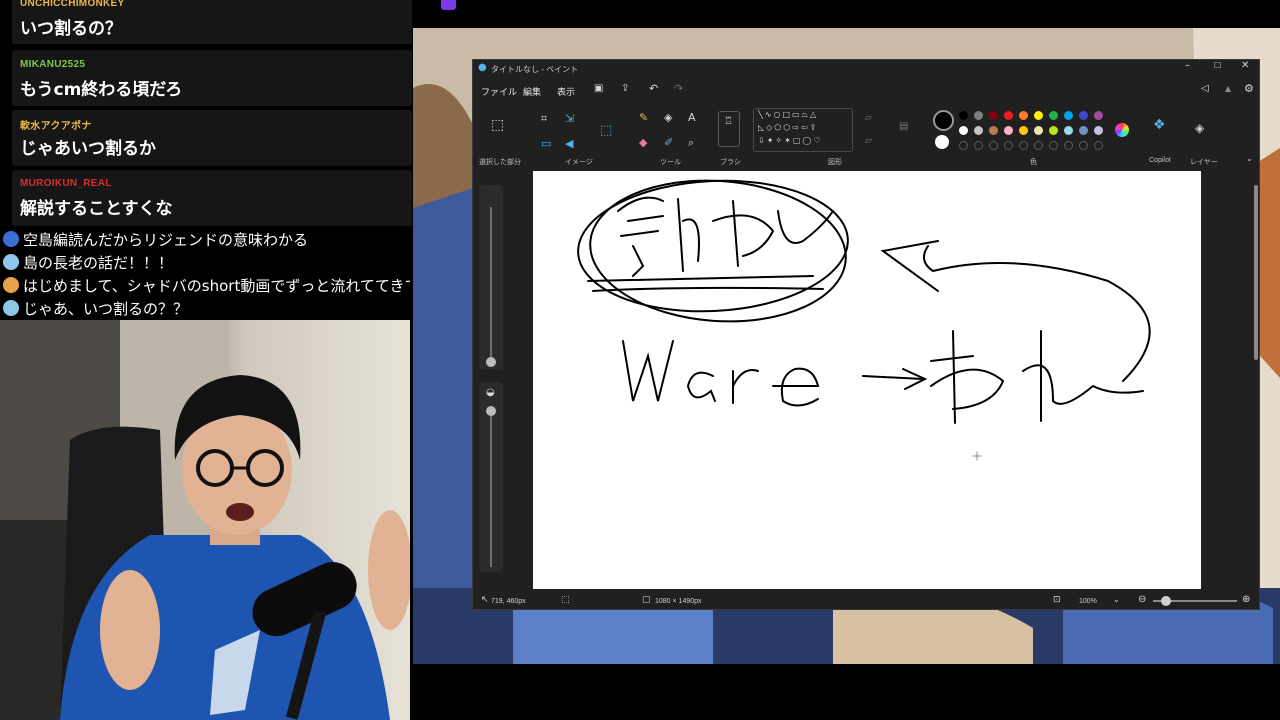  What do you see at coordinates (1159, 125) in the screenshot?
I see `copilot-icon: ❖` at bounding box center [1159, 125].